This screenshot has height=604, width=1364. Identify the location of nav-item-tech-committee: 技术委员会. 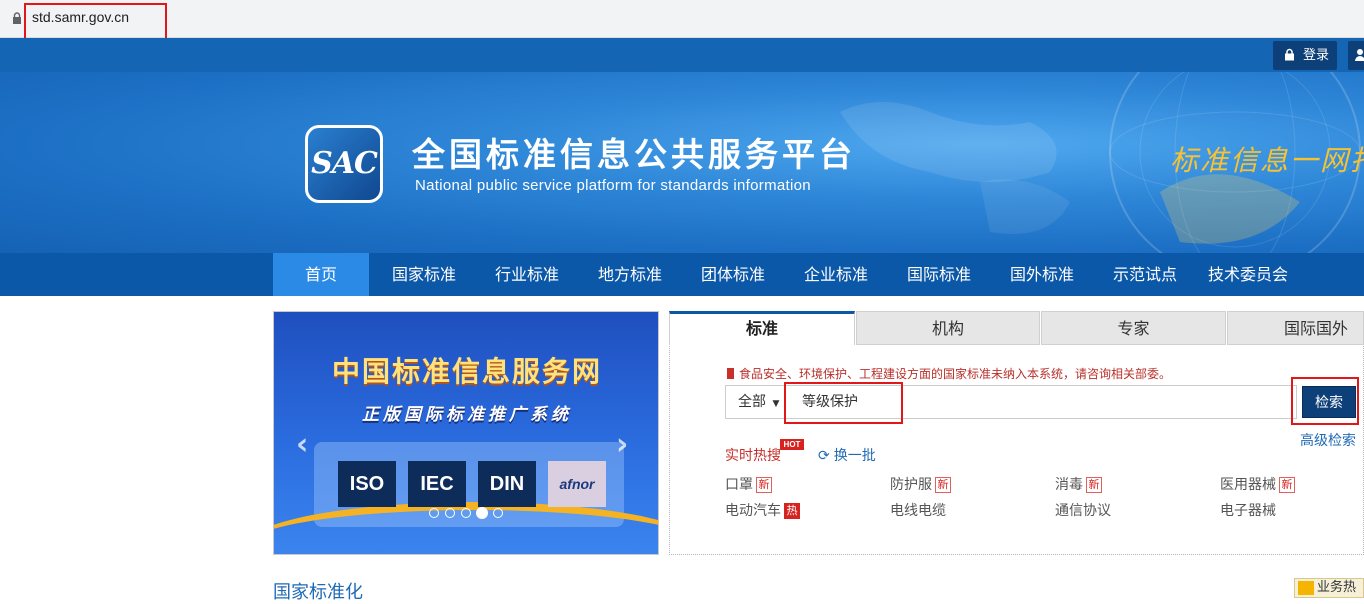
(1248, 274).